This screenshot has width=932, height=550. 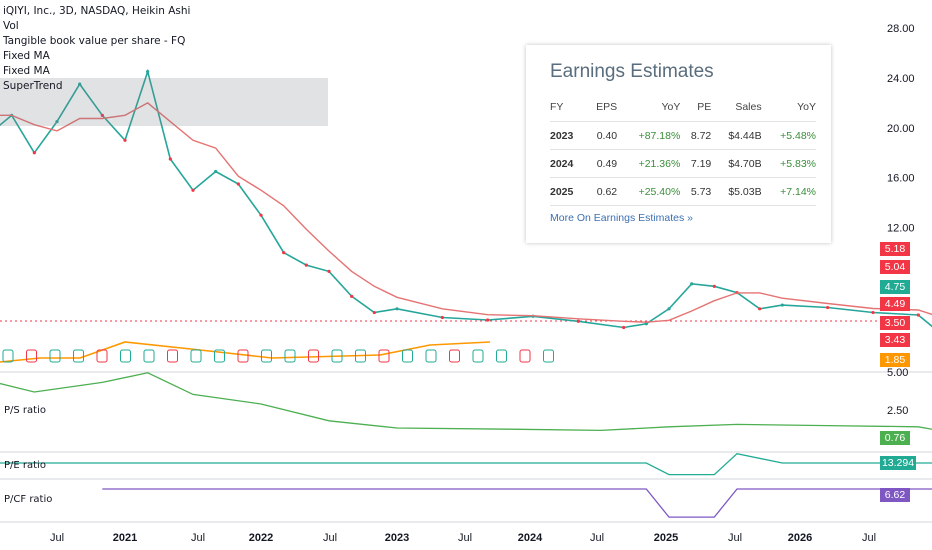 I want to click on price-tag: 4.49, so click(x=895, y=304).